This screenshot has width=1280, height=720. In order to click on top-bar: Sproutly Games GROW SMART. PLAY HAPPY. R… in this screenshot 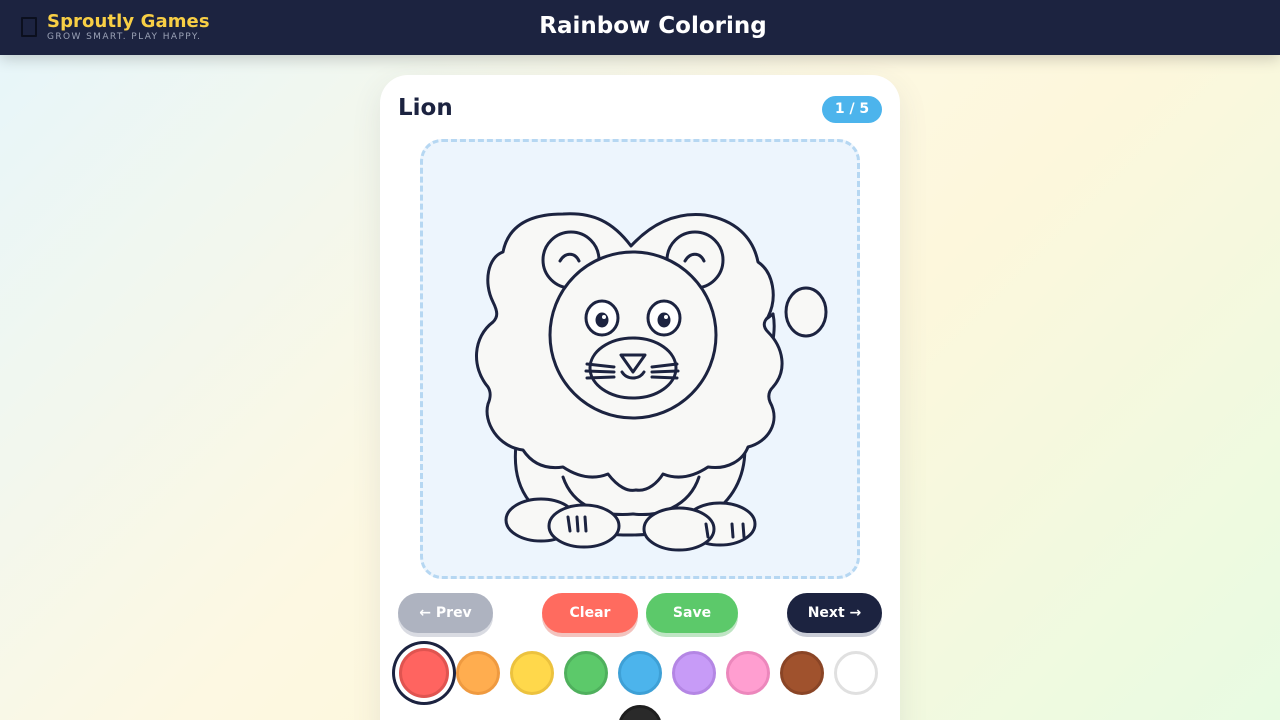, I will do `click(640, 27)`.